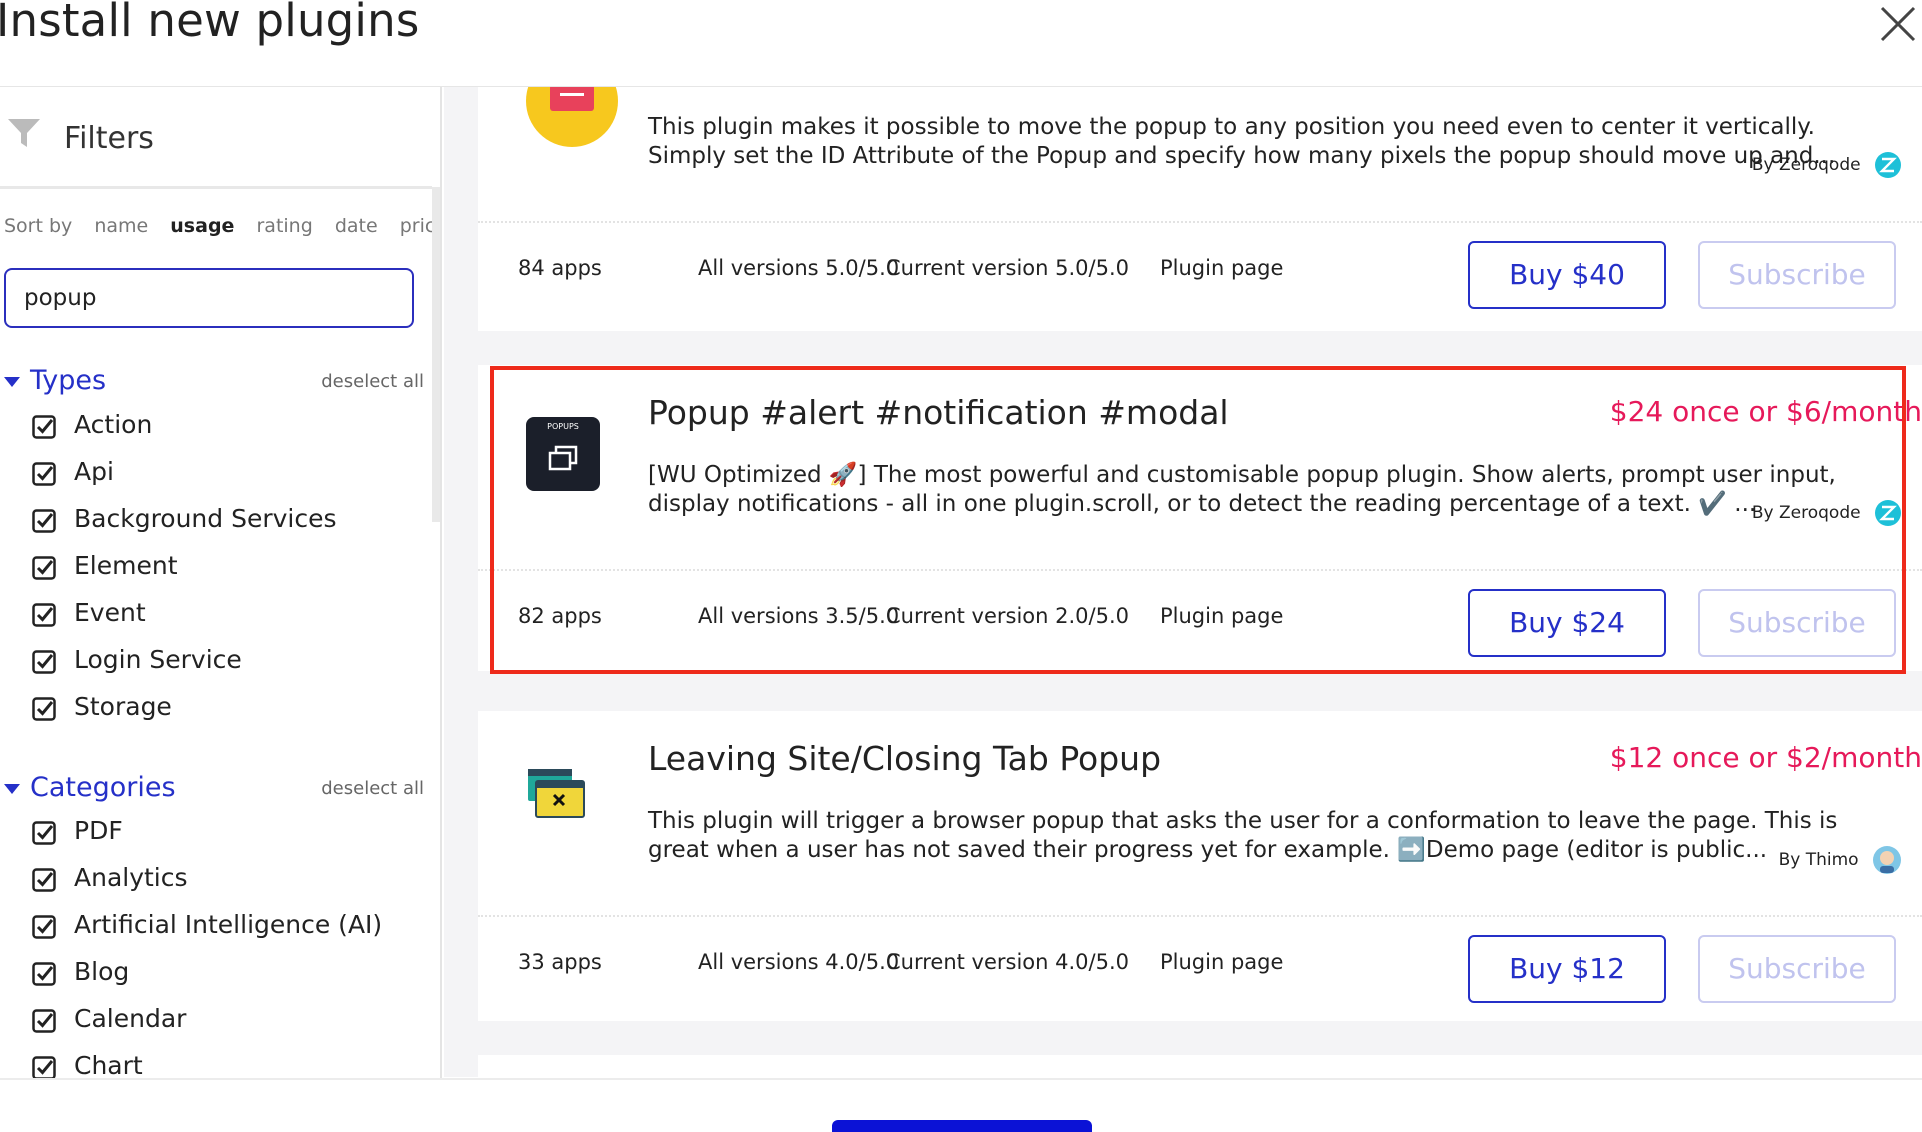  What do you see at coordinates (121, 226) in the screenshot?
I see `sort-name: name` at bounding box center [121, 226].